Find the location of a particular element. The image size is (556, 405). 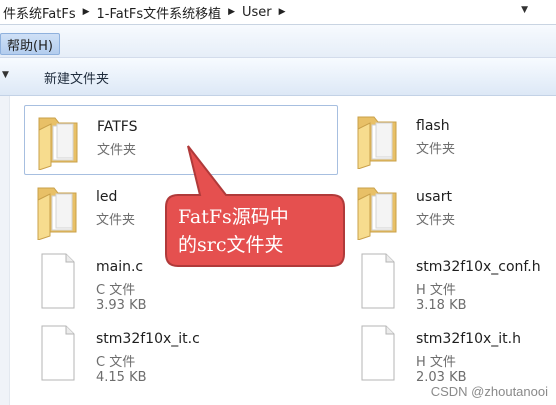

menu-bar: 帮助(H) is located at coordinates (278, 41).